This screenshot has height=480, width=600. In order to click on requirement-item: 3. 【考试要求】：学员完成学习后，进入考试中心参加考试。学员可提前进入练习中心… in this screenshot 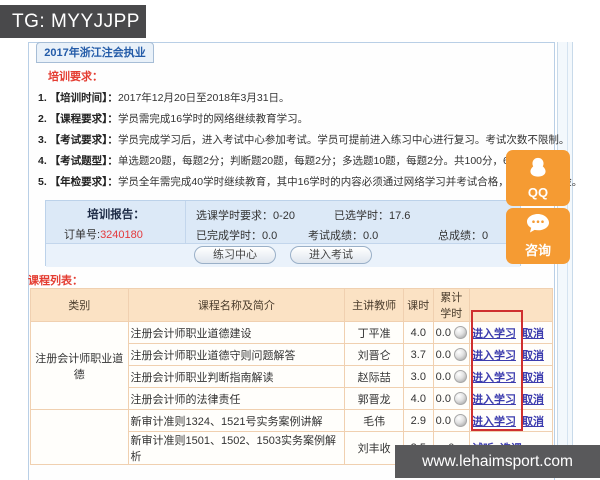, I will do `click(304, 140)`.